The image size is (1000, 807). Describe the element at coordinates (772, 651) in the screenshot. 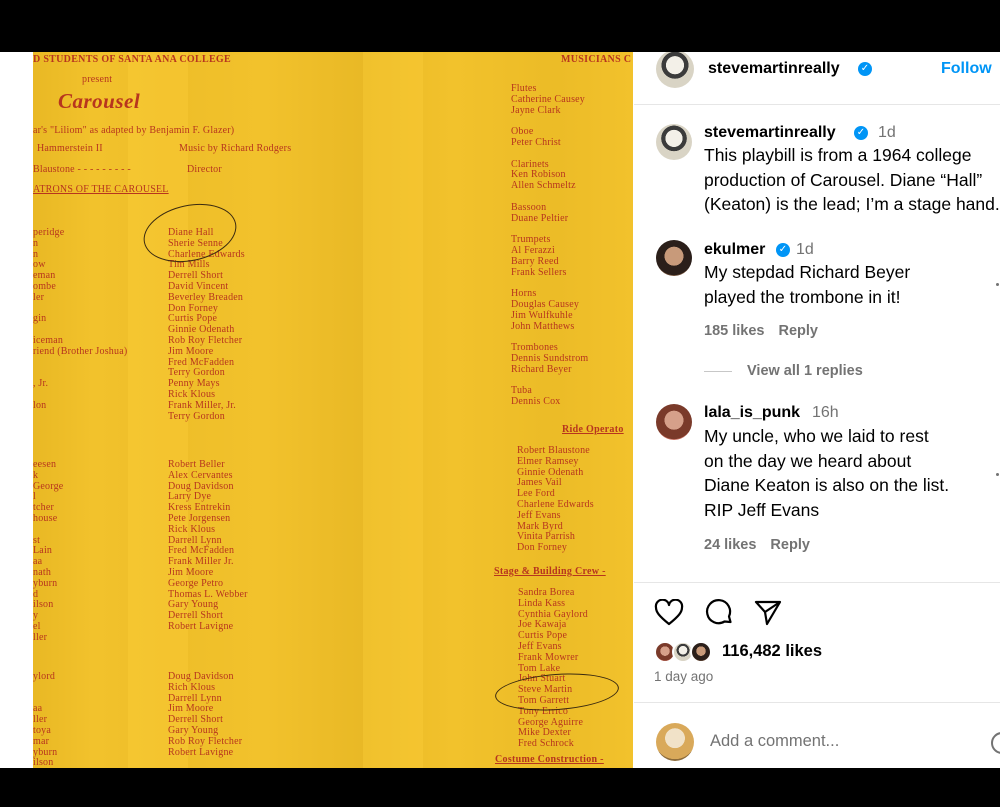

I see `likes-count: 116,482 likes` at that location.